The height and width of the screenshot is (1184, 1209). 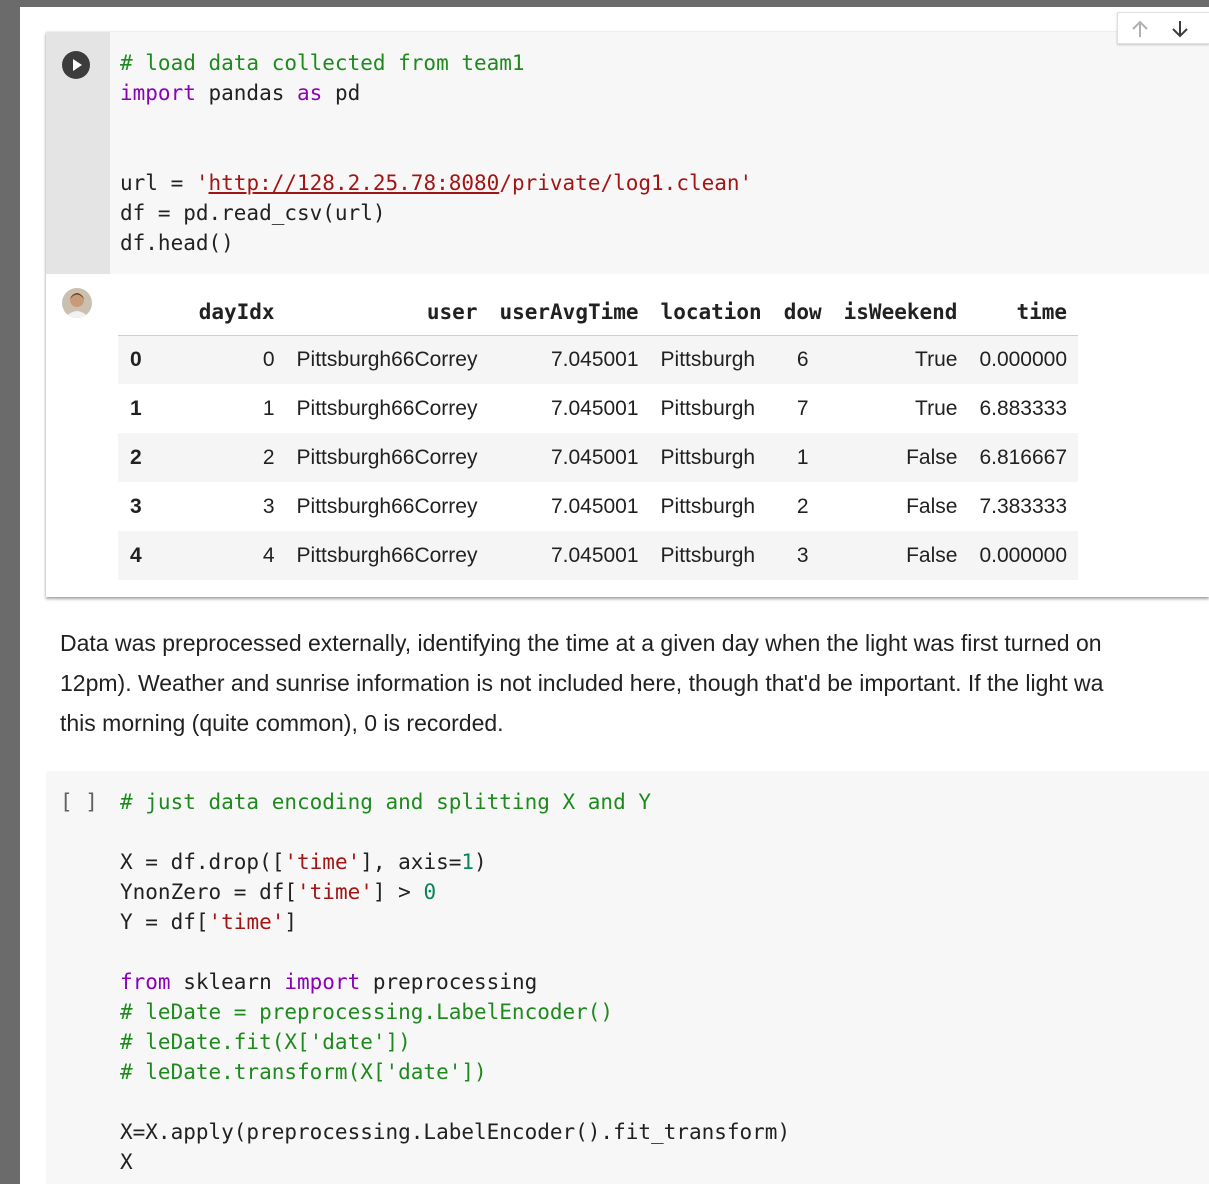 What do you see at coordinates (77, 303) in the screenshot?
I see `user-avatar` at bounding box center [77, 303].